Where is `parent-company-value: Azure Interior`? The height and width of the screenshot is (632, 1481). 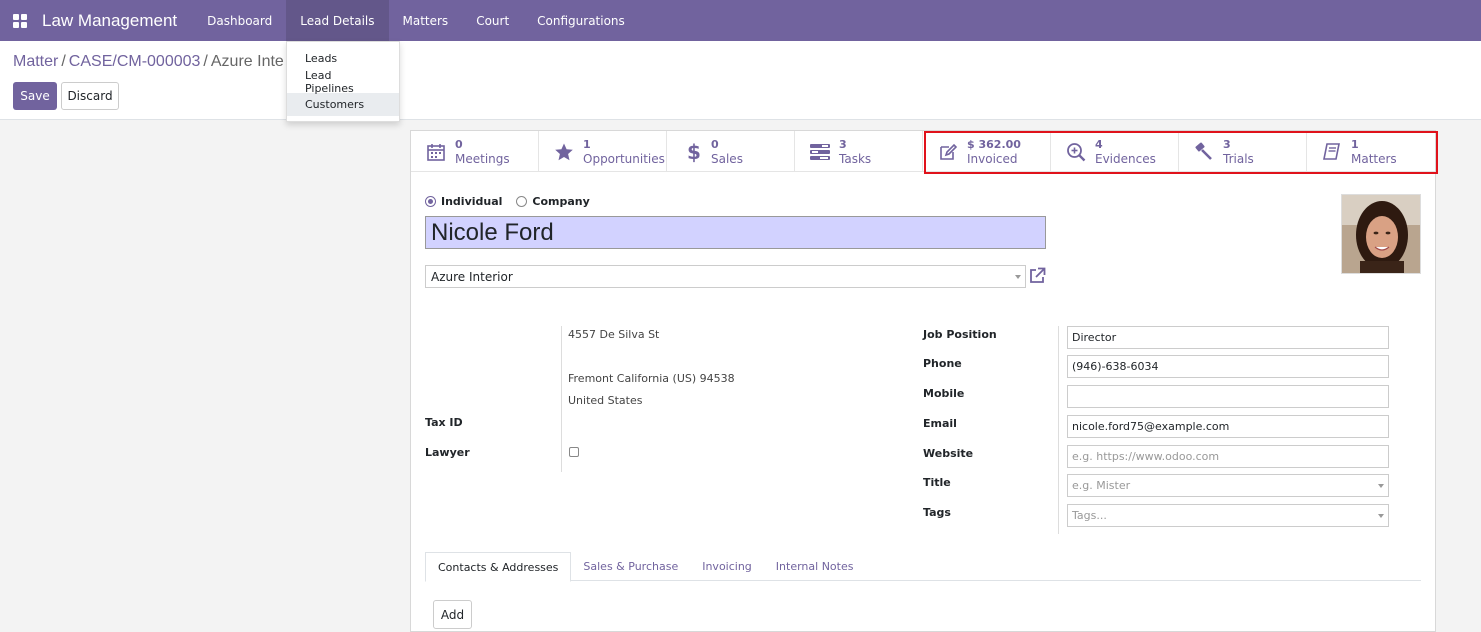
parent-company-value: Azure Interior is located at coordinates (472, 276).